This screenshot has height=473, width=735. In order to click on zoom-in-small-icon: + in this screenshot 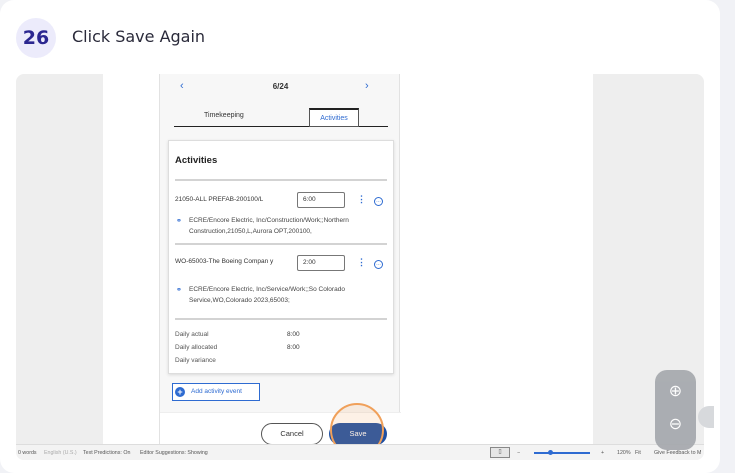, I will do `click(602, 453)`.